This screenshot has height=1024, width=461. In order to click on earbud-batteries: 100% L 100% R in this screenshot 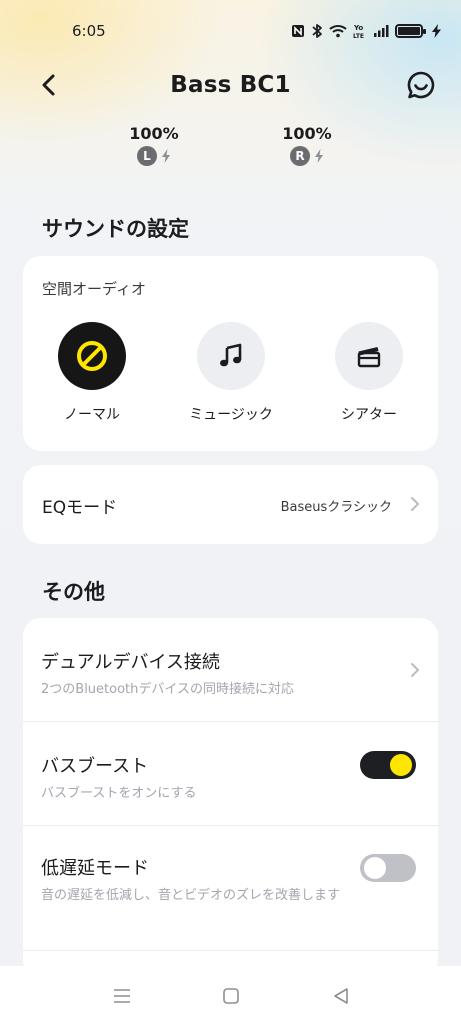, I will do `click(230, 149)`.